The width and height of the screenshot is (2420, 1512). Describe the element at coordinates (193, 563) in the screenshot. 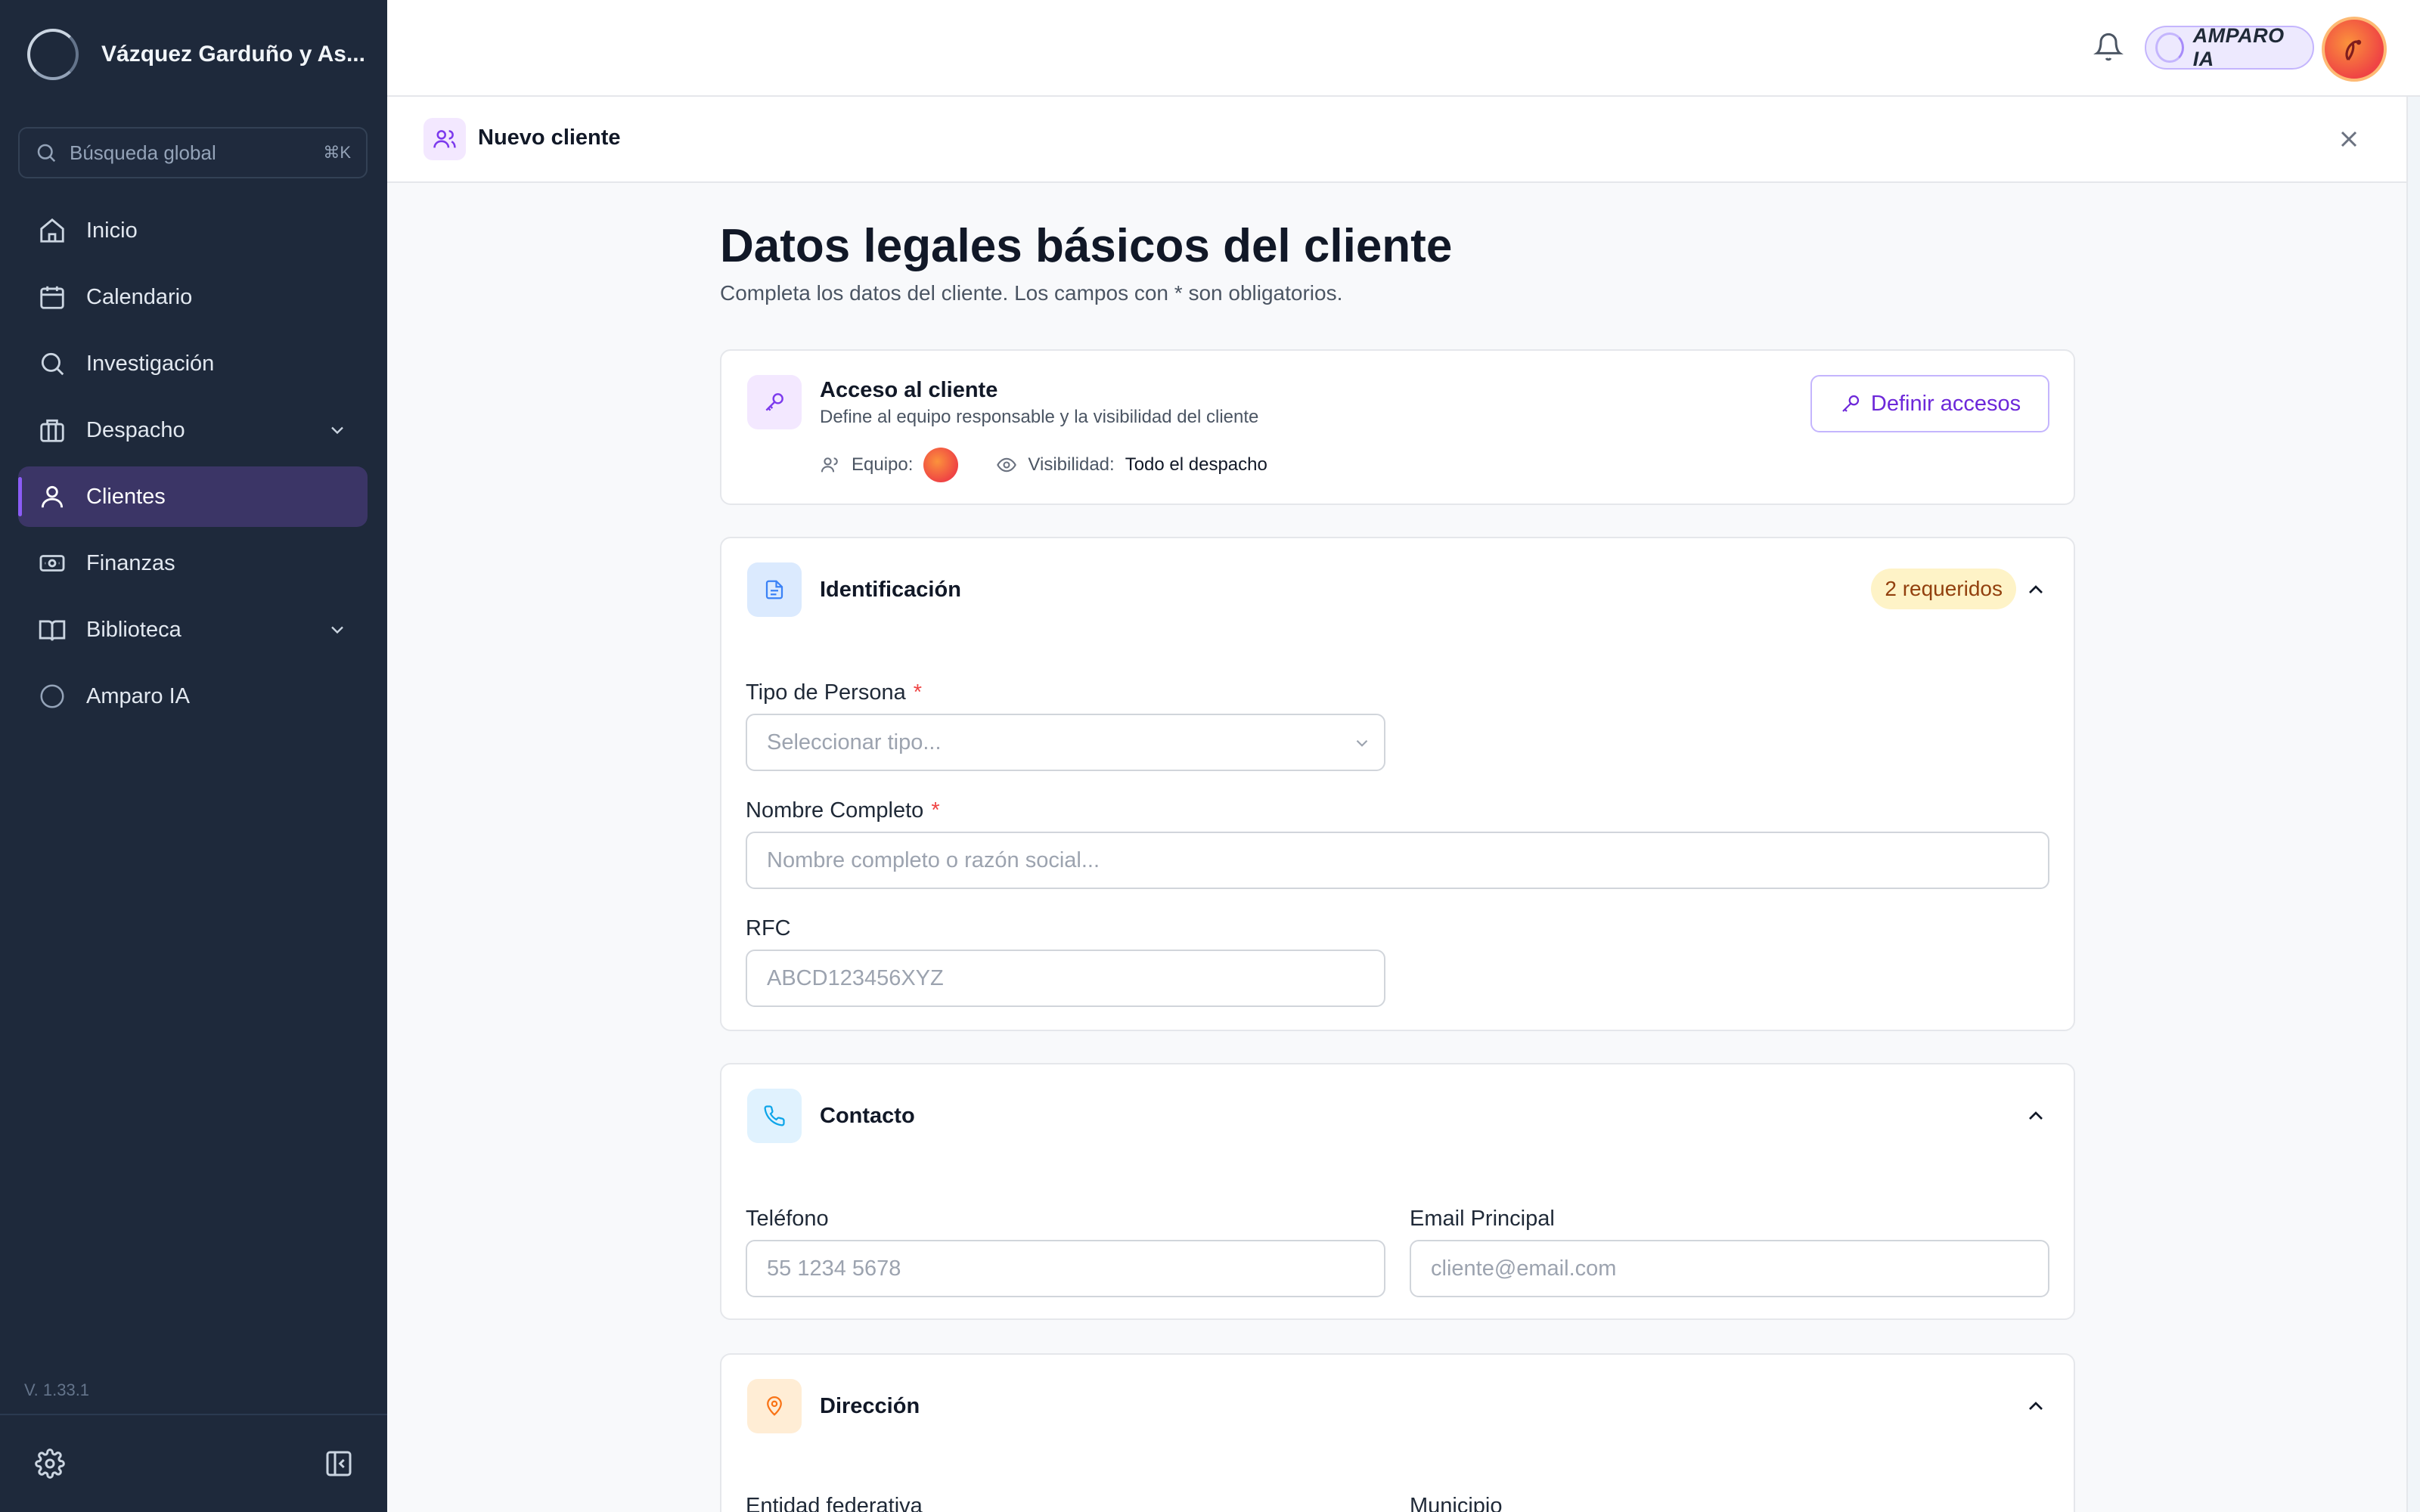

I see `sidebar-item-finanzas: Finanzas` at that location.